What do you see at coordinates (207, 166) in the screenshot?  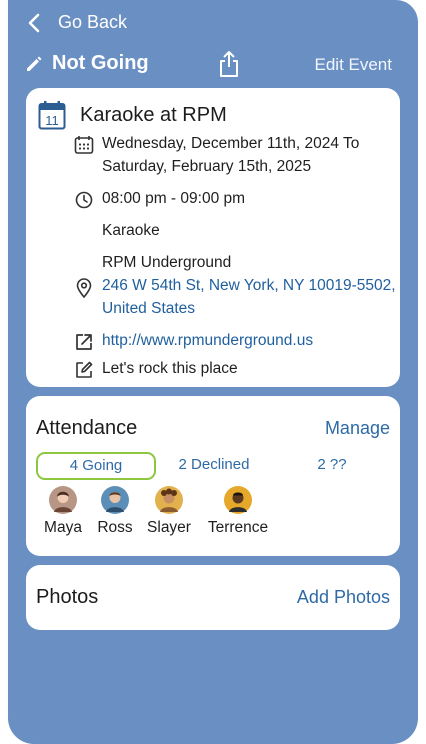 I see `event-date-line2: Saturday, February 15th, 2025` at bounding box center [207, 166].